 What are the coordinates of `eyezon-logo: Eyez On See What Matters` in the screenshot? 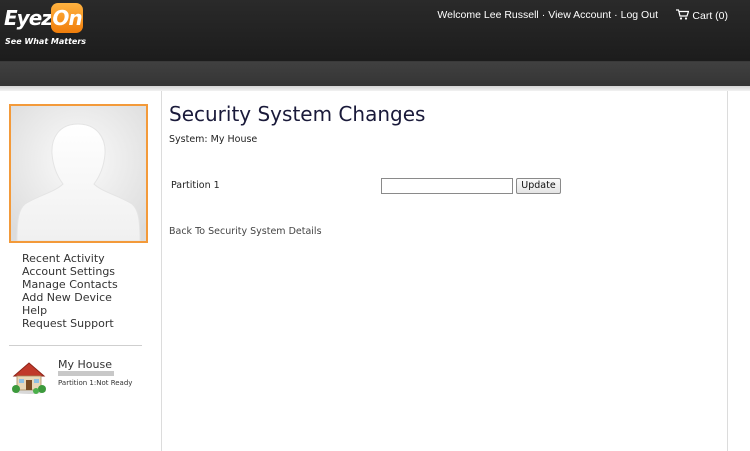 It's located at (47, 25).